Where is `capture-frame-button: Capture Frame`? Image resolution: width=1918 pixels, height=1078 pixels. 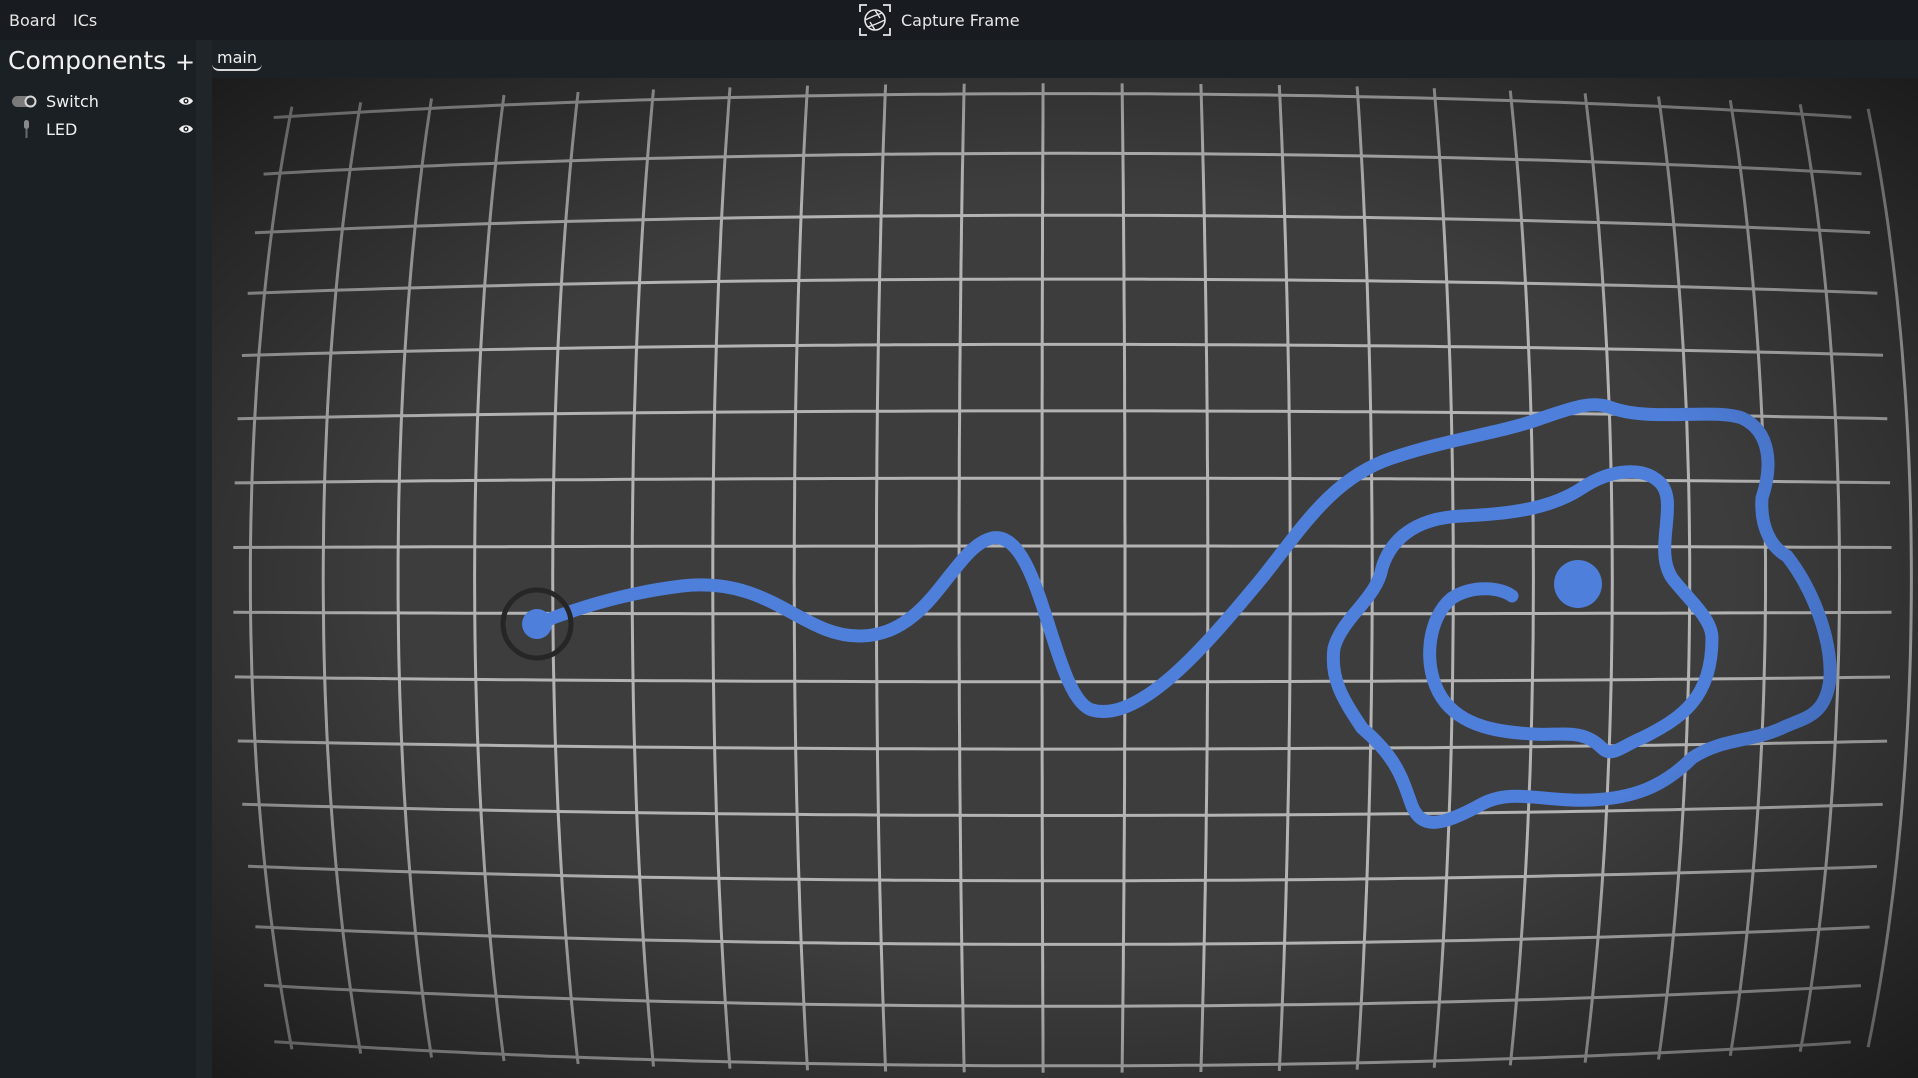 capture-frame-button: Capture Frame is located at coordinates (939, 20).